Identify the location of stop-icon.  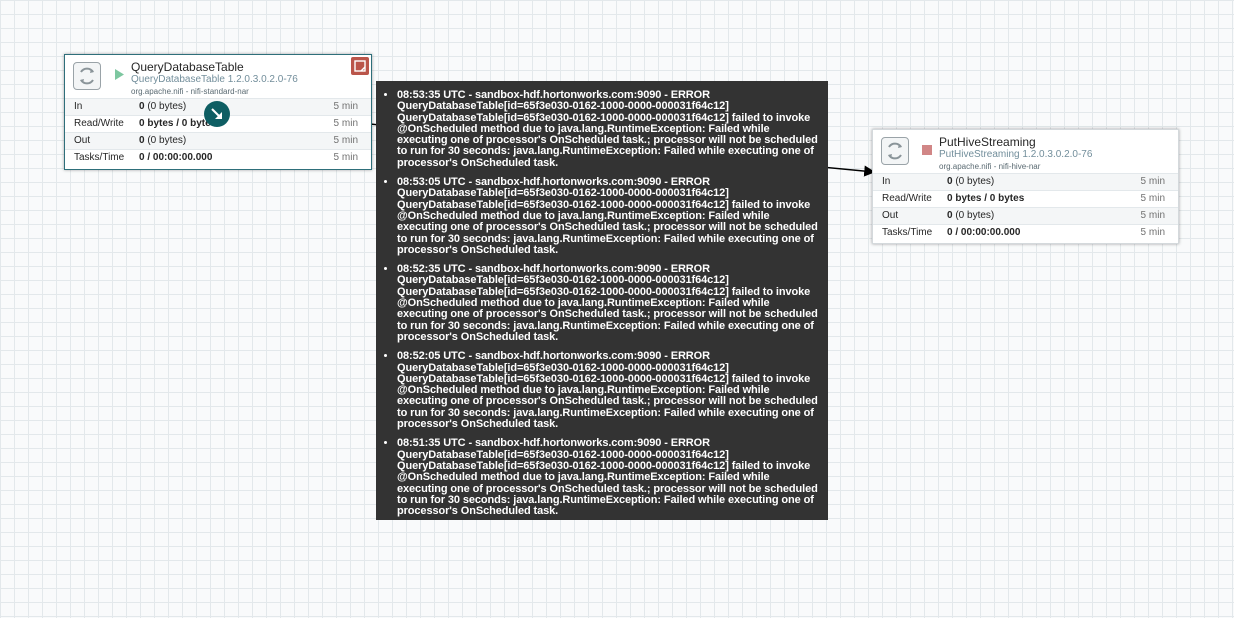
(927, 151).